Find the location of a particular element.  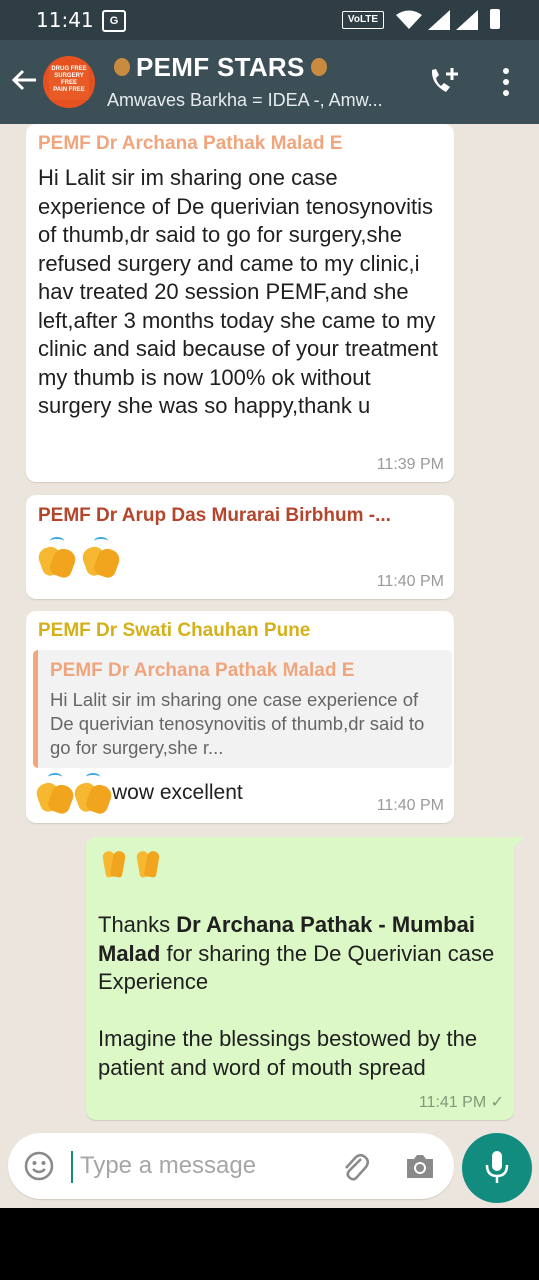

microphone-icon is located at coordinates (497, 1167).